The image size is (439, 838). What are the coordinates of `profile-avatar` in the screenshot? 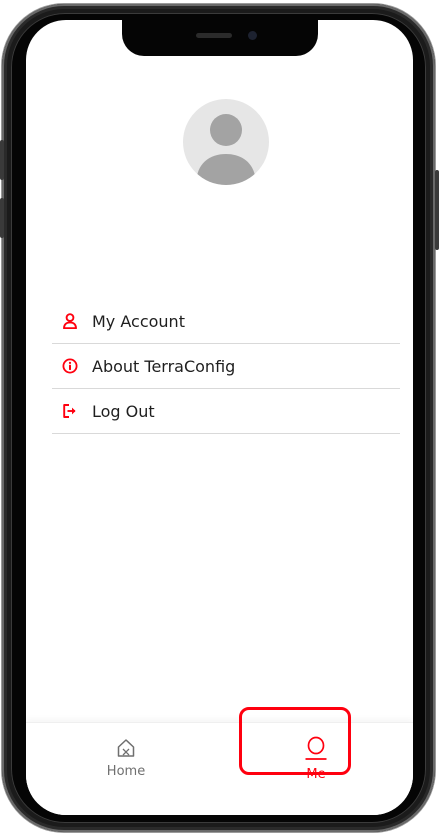 It's located at (226, 142).